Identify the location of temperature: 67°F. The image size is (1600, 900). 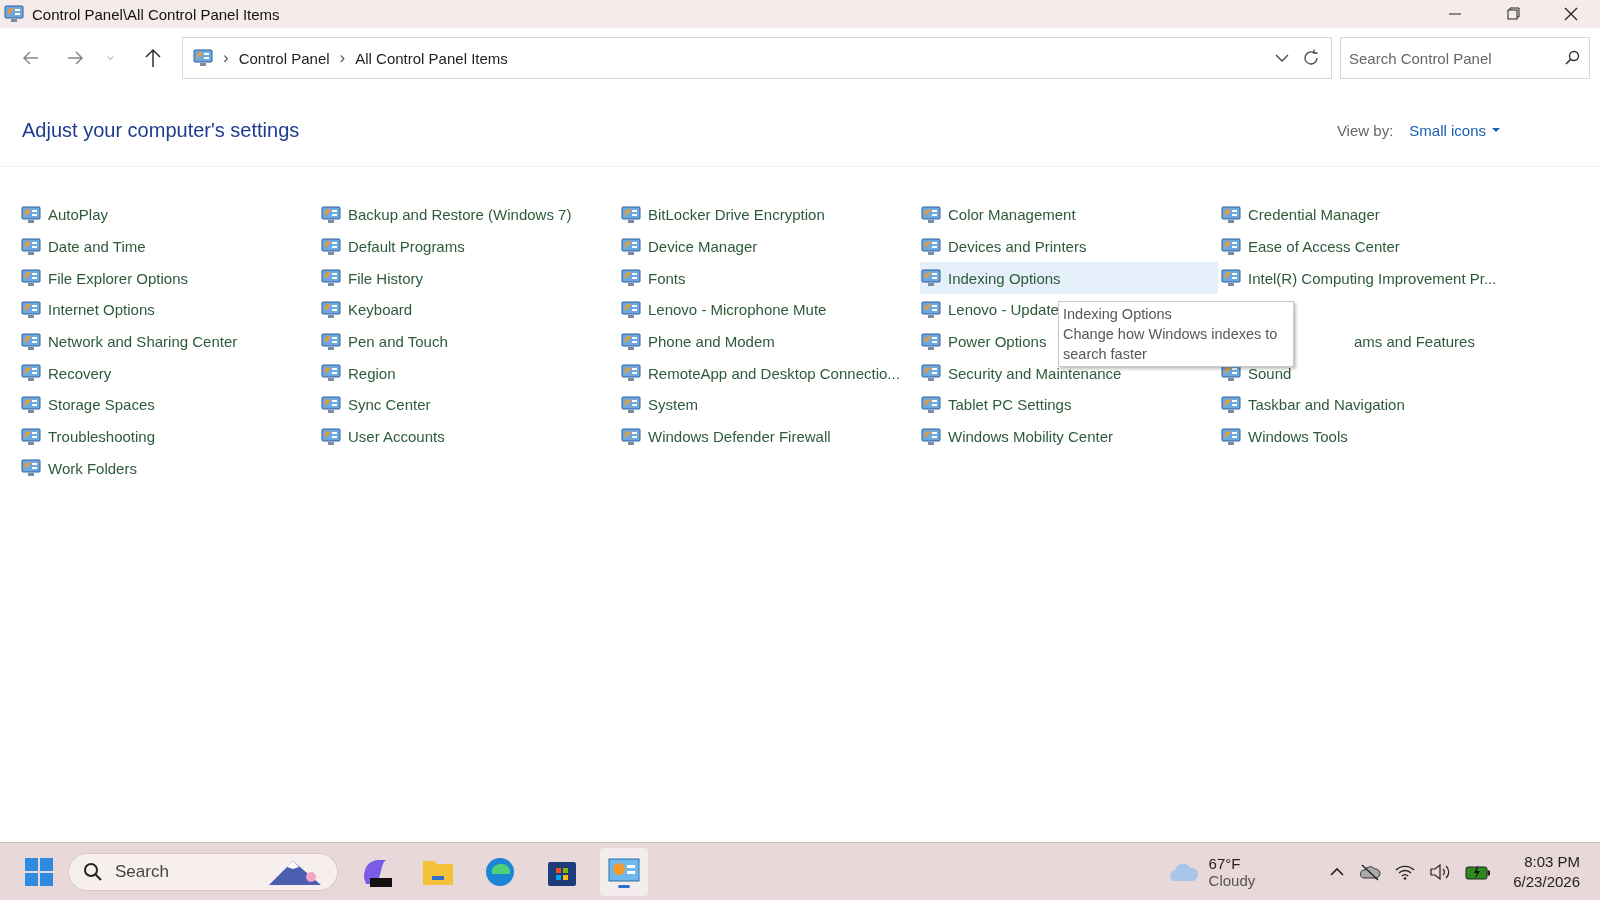
(1225, 863).